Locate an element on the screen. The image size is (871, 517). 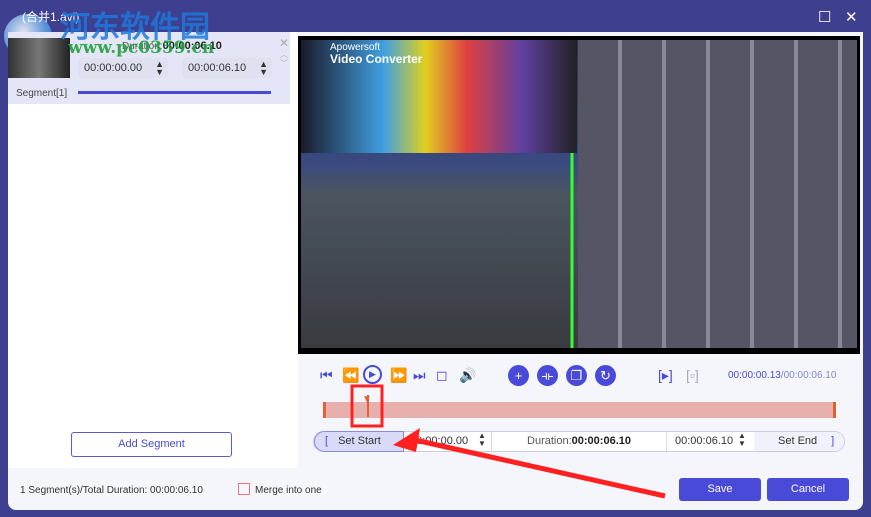
annotation-arrowhead is located at coordinates (406, 440).